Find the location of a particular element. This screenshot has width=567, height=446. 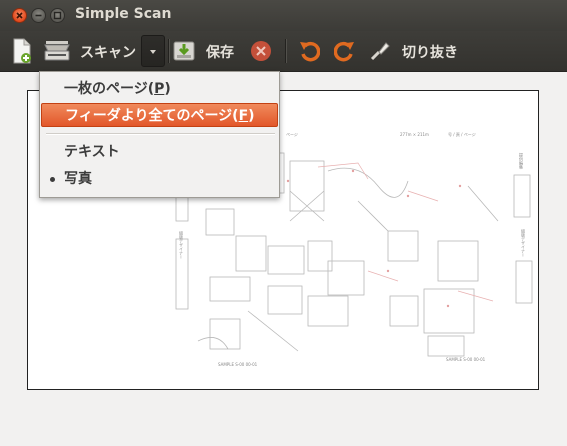

crop-icon is located at coordinates (380, 51).